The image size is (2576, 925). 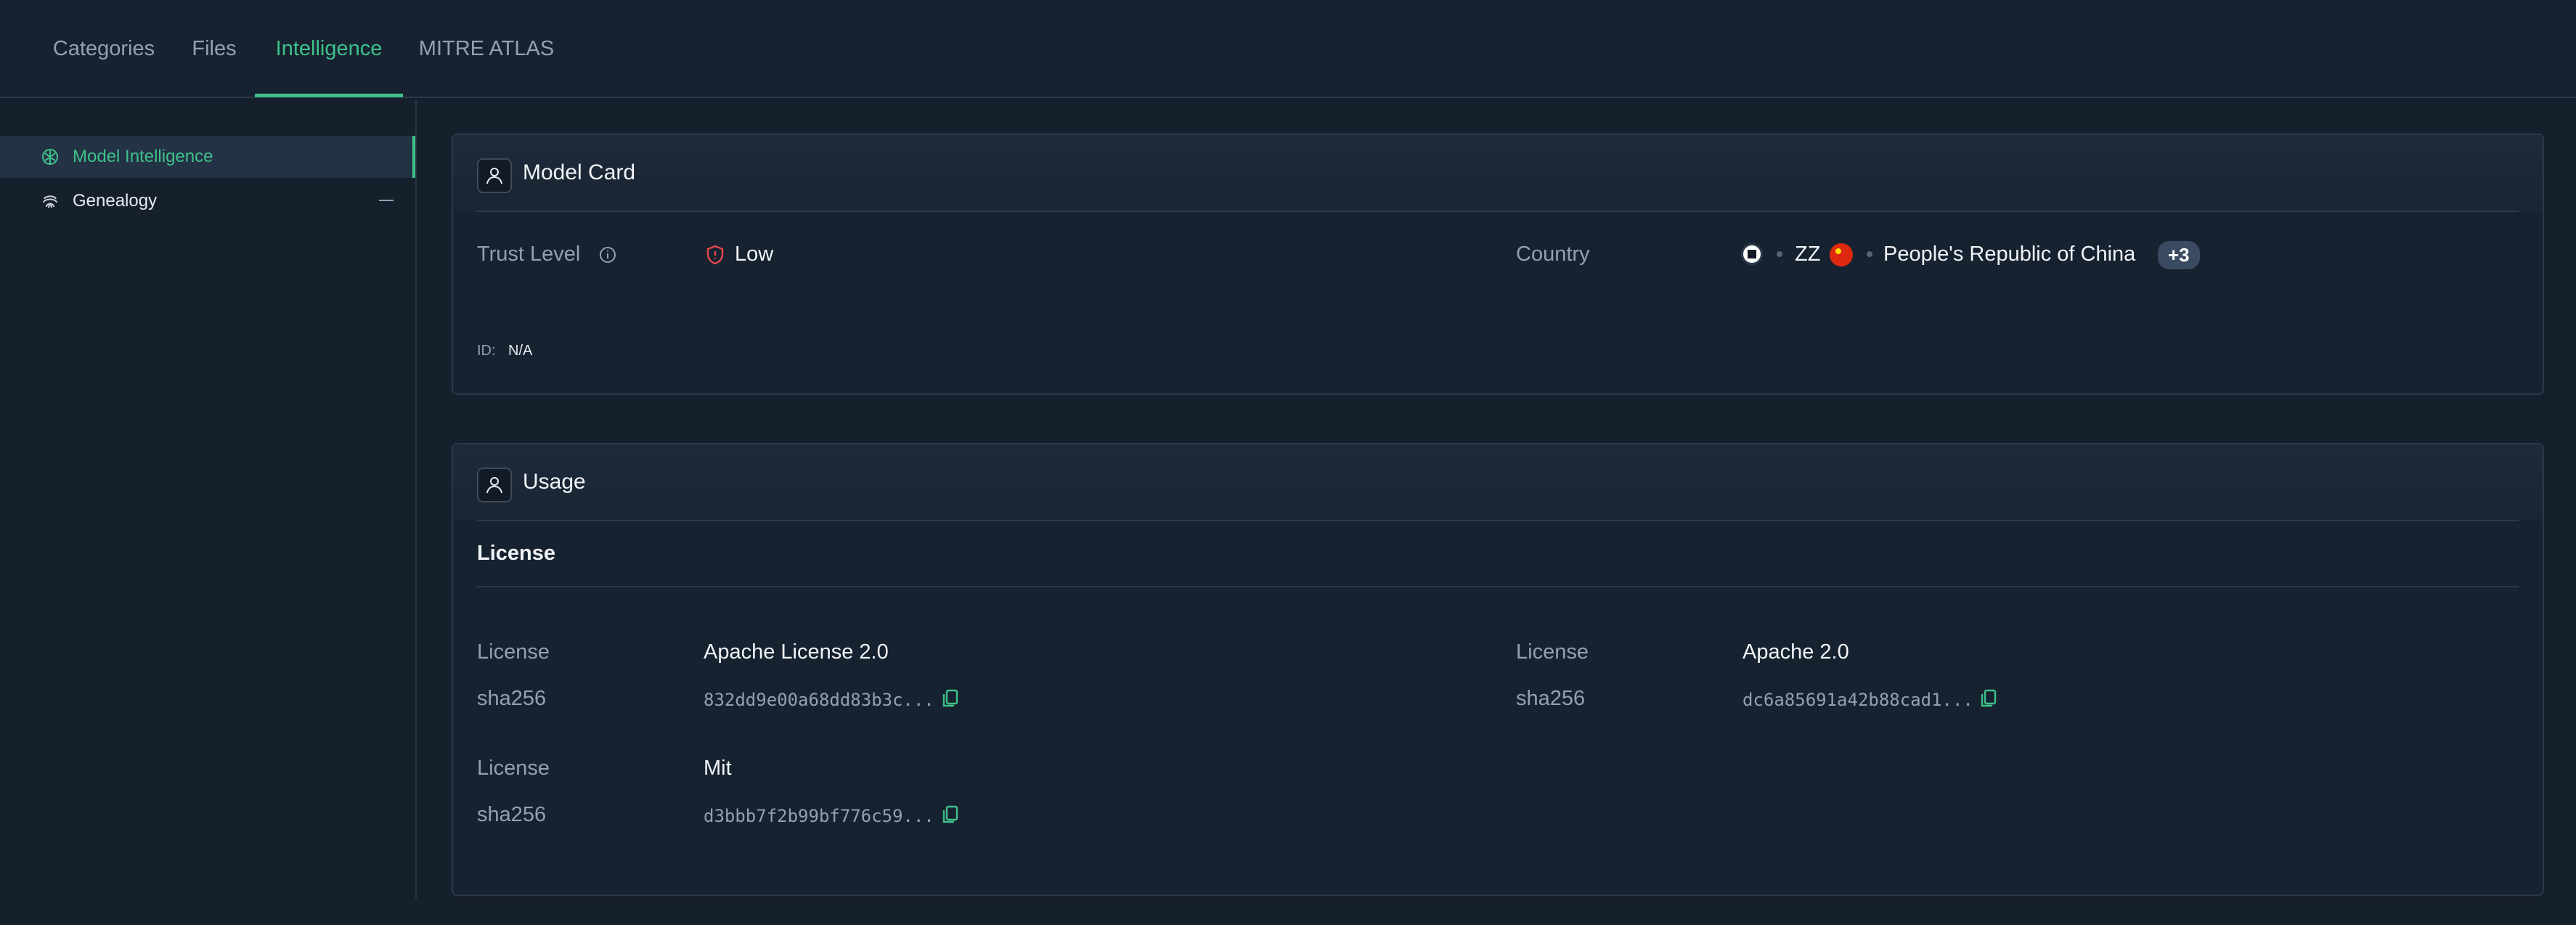 I want to click on unknown-flag-icon, so click(x=1752, y=254).